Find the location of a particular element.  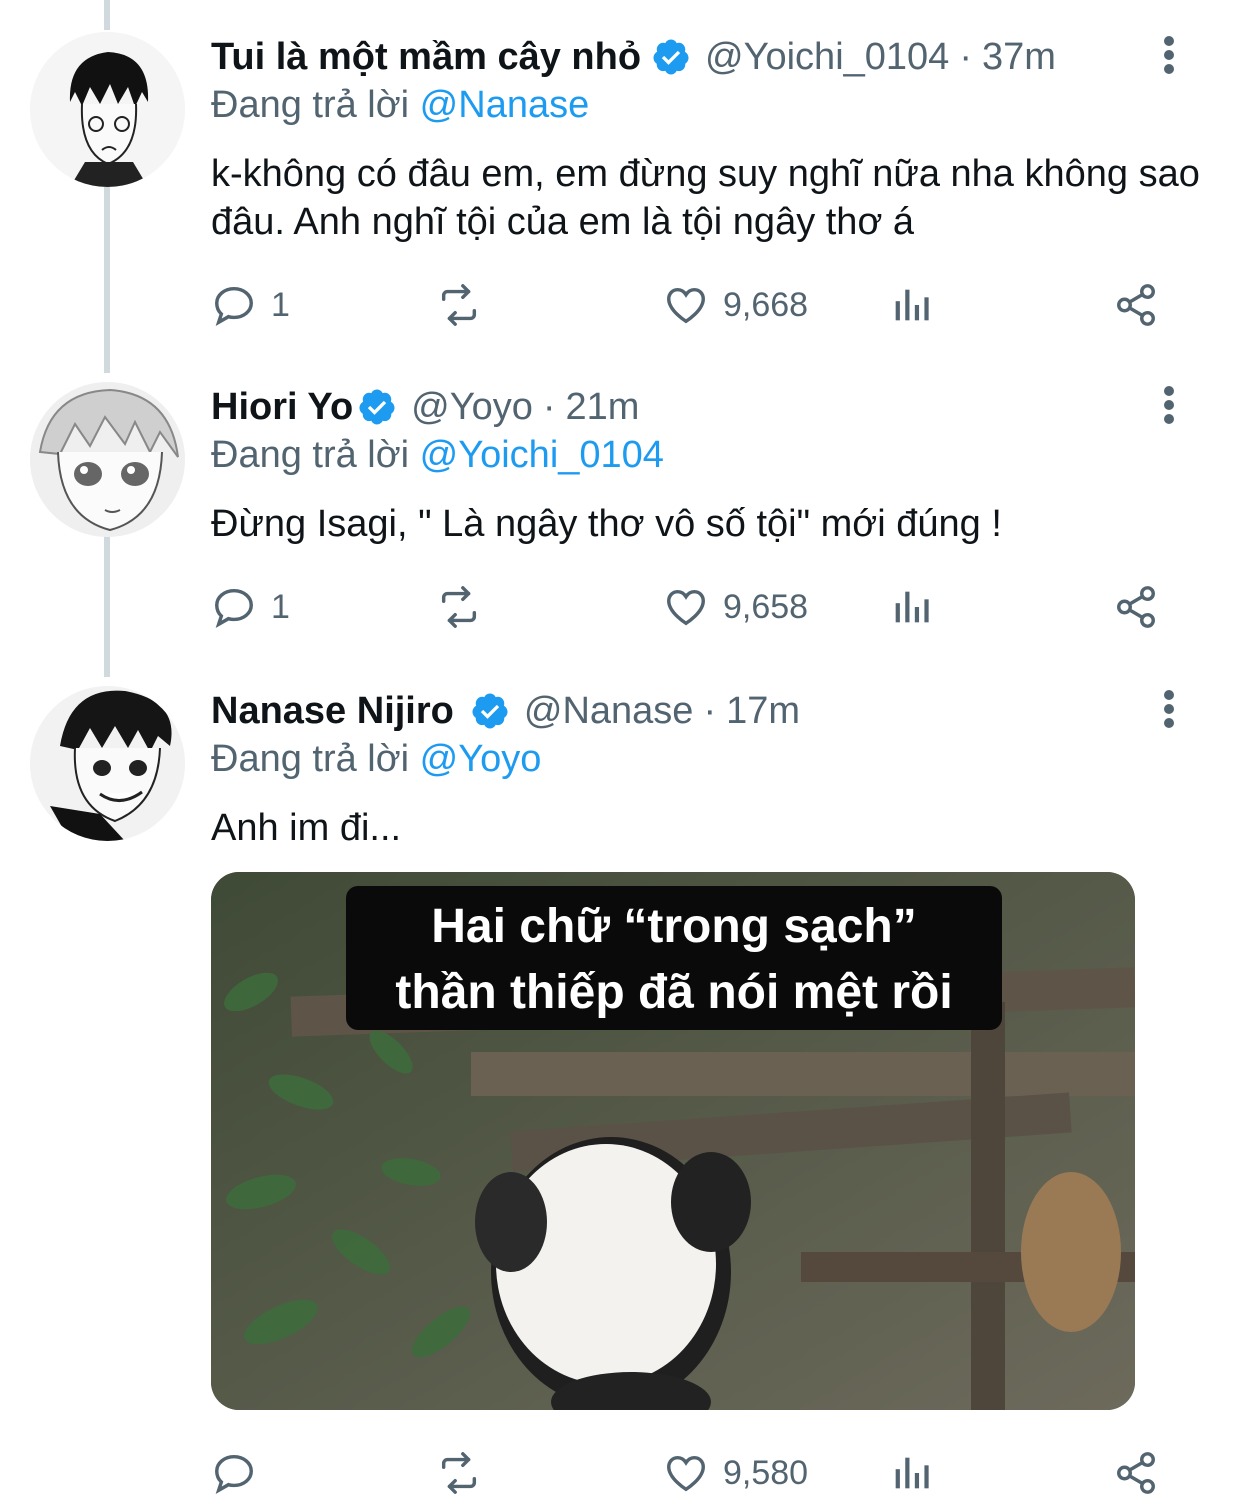

action-bar: 1 9,668 is located at coordinates (691, 305).